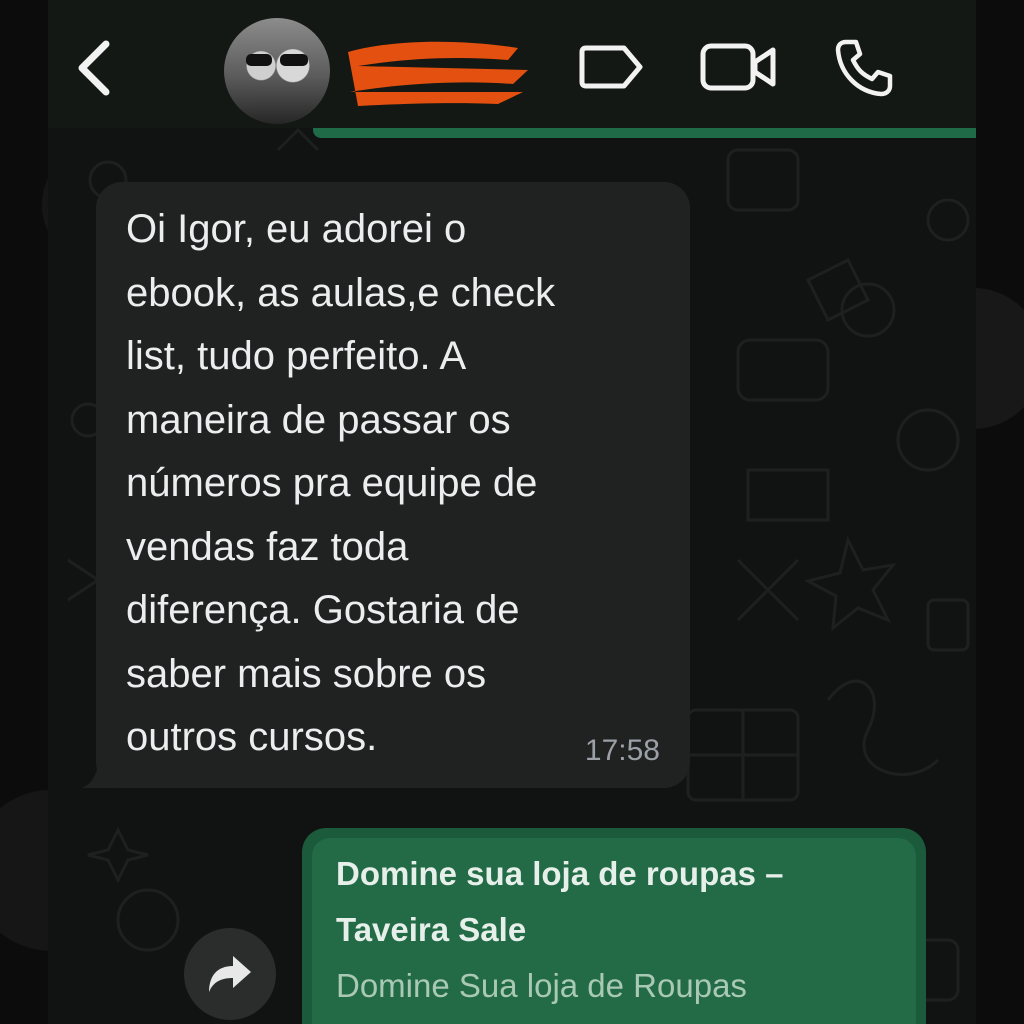 The image size is (1024, 1024). I want to click on chevron-left-icon, so click(94, 68).